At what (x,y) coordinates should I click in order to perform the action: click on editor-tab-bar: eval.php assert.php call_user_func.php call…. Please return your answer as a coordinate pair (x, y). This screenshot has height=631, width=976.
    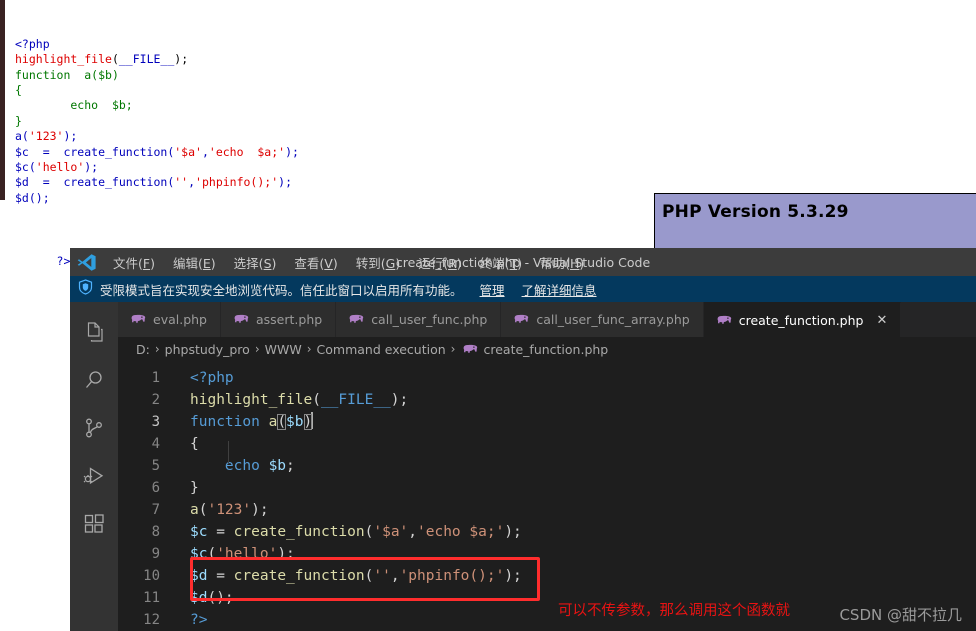
    Looking at the image, I should click on (547, 319).